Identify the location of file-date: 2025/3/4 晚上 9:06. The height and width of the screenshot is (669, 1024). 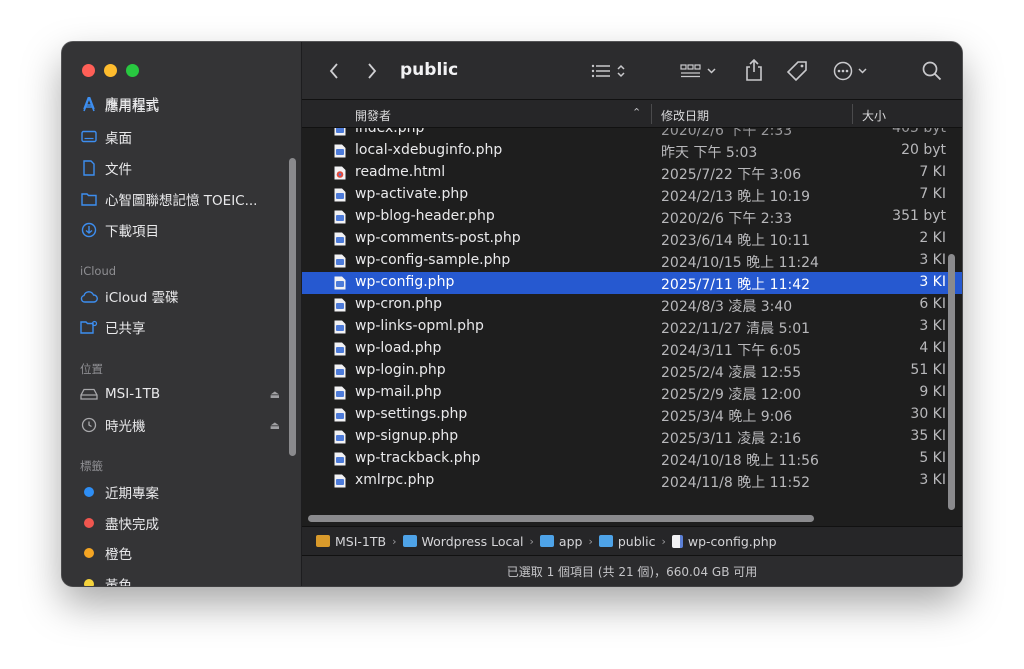
(727, 417).